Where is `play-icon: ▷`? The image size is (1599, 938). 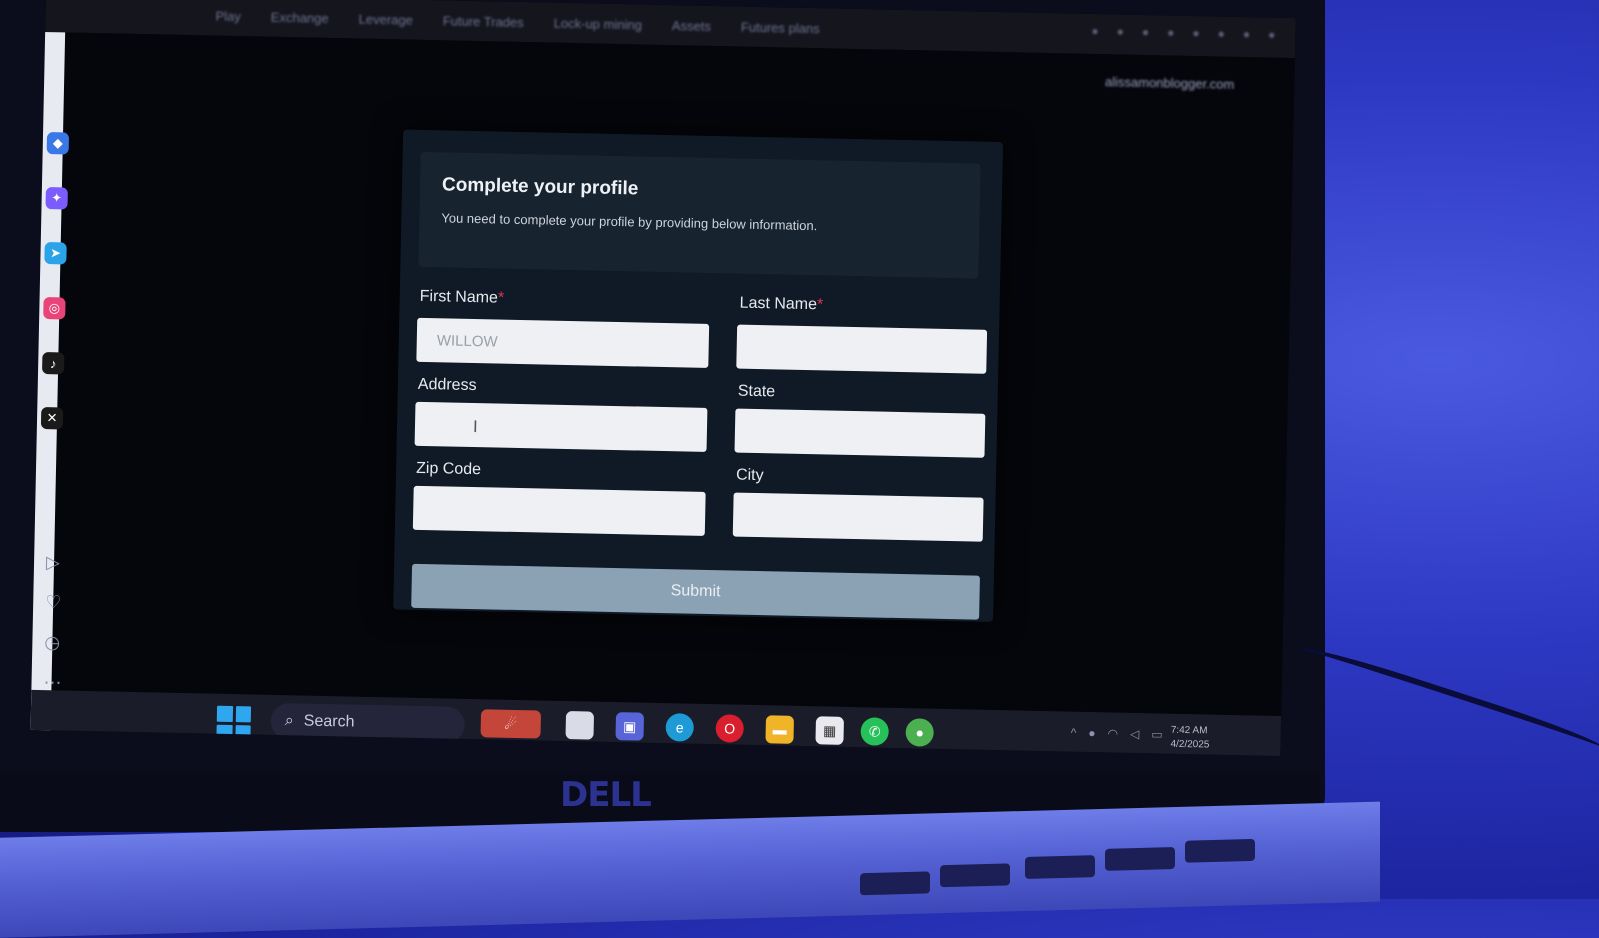
play-icon: ▷ is located at coordinates (53, 562).